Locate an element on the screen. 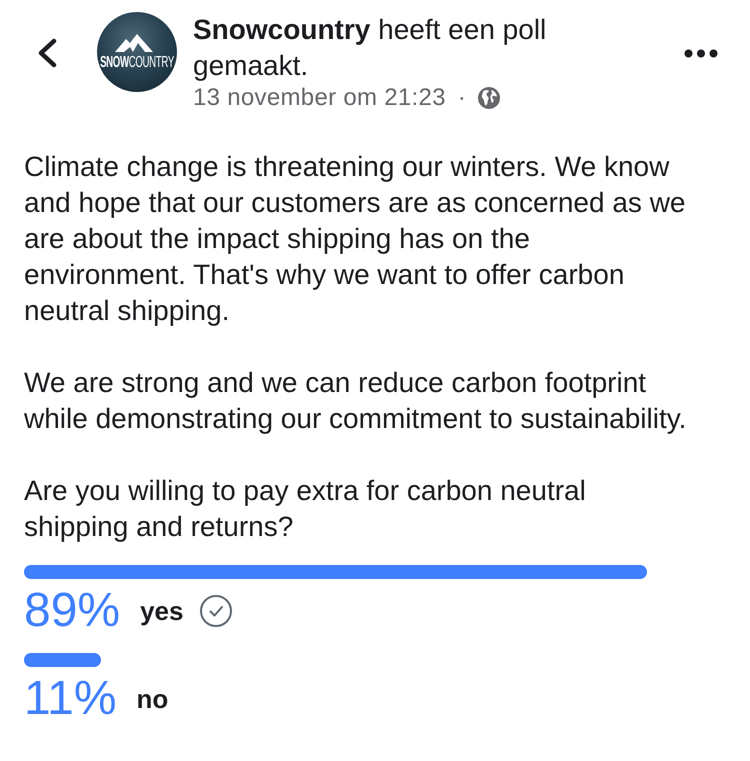  vote-percentage: 89% is located at coordinates (72, 611).